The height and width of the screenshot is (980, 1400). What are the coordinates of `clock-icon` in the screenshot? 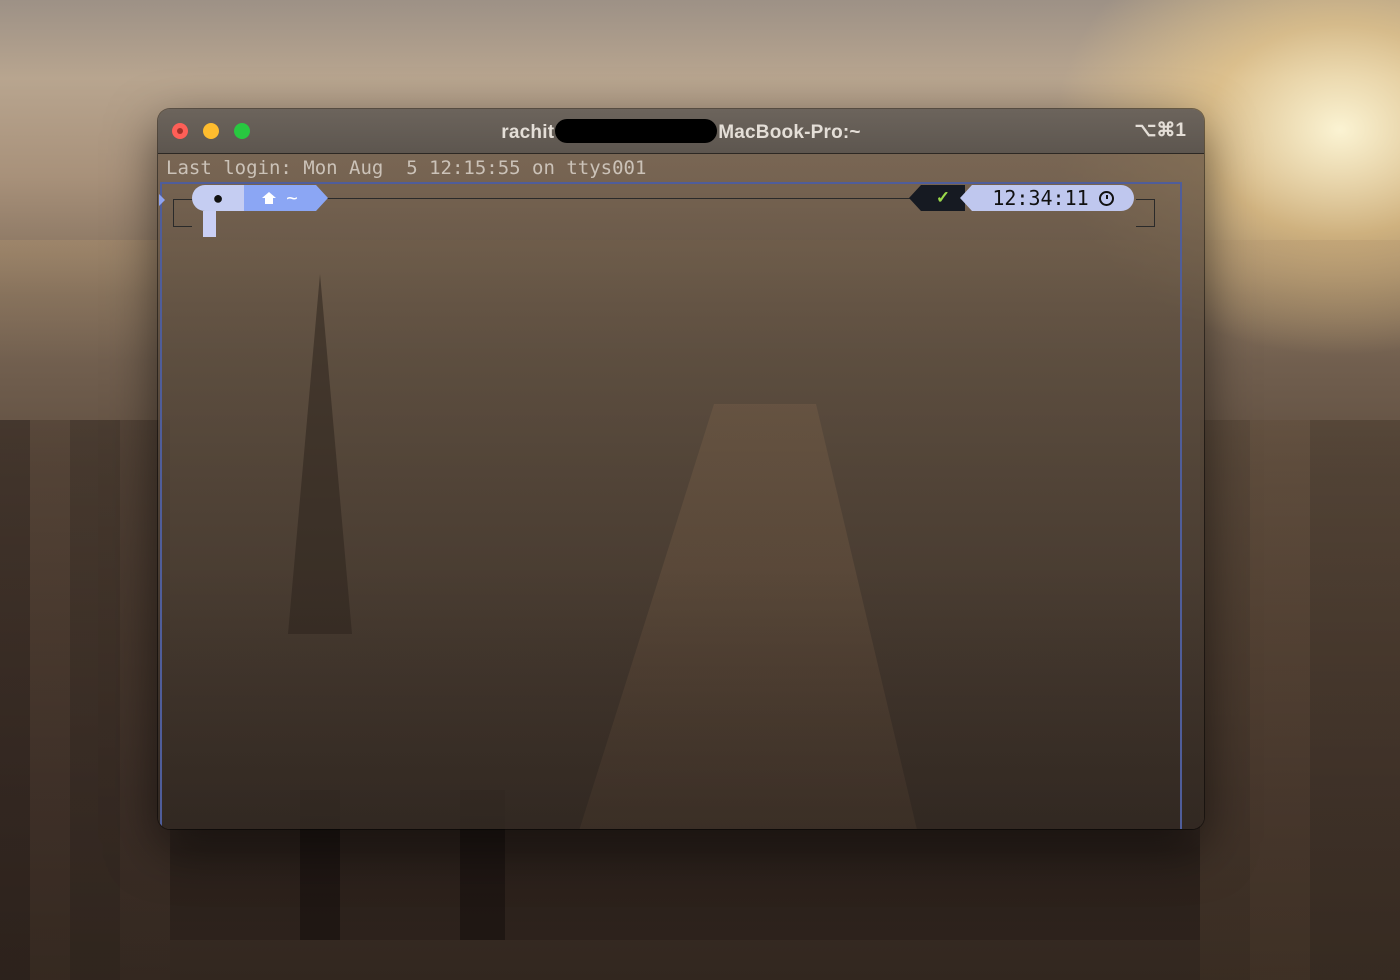 It's located at (1106, 198).